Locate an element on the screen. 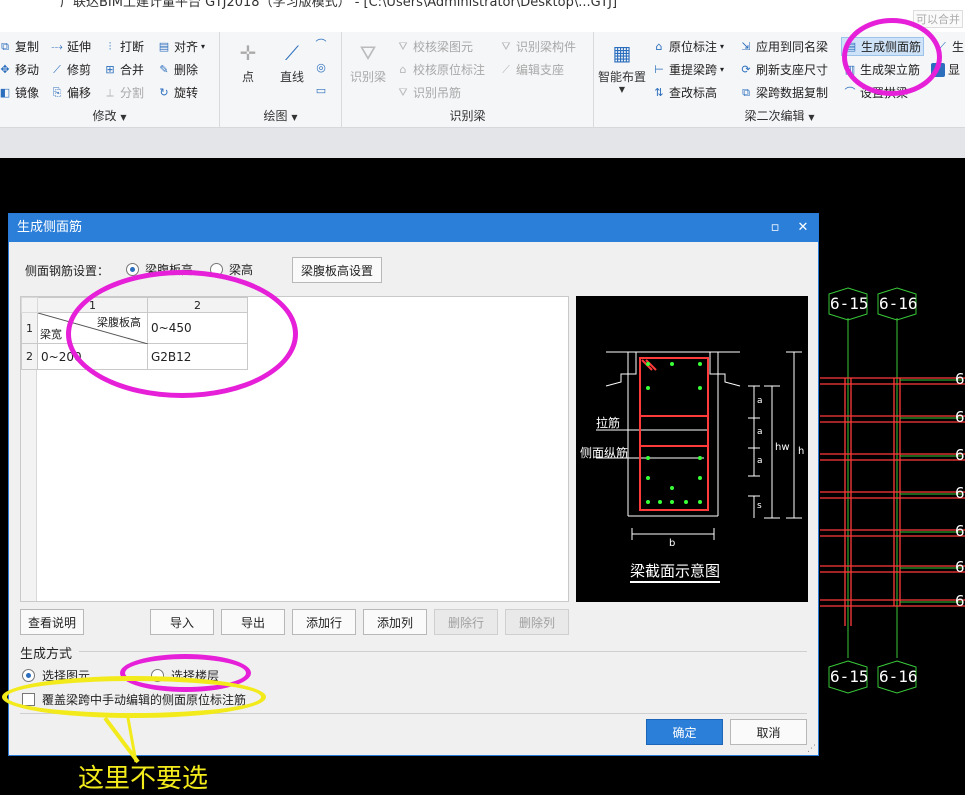 Image resolution: width=965 pixels, height=795 pixels. beam-width-cell: 0~200 is located at coordinates (92, 356).